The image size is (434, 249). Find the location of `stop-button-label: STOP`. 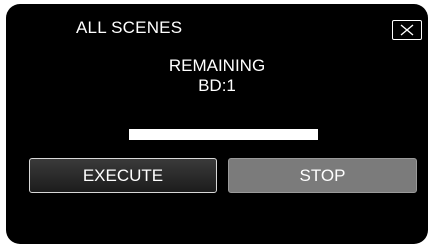

stop-button-label: STOP is located at coordinates (322, 175).